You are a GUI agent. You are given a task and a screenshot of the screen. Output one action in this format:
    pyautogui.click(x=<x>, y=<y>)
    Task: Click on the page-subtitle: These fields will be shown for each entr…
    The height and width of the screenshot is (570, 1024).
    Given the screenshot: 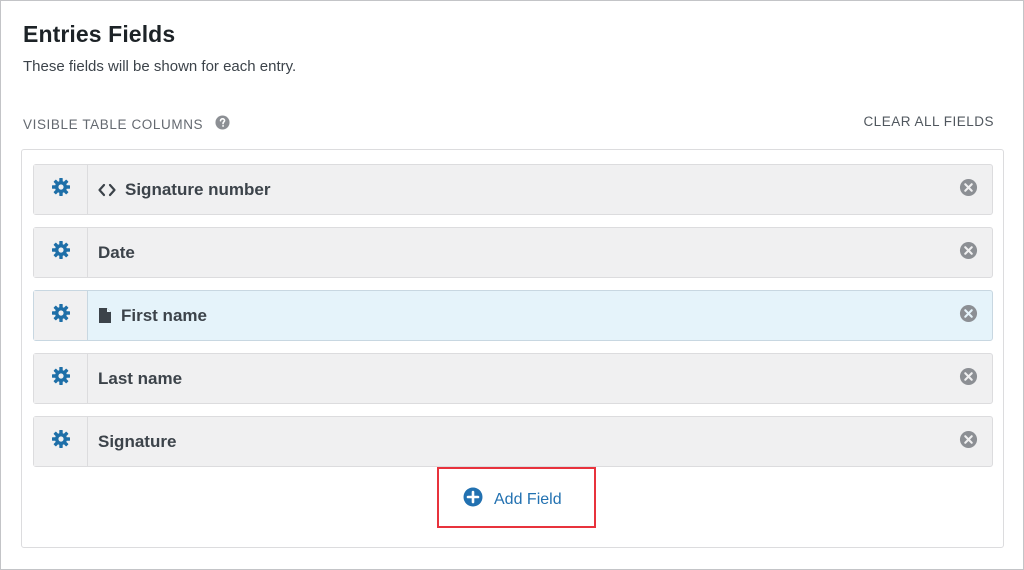 What is the action you would take?
    pyautogui.click(x=160, y=66)
    